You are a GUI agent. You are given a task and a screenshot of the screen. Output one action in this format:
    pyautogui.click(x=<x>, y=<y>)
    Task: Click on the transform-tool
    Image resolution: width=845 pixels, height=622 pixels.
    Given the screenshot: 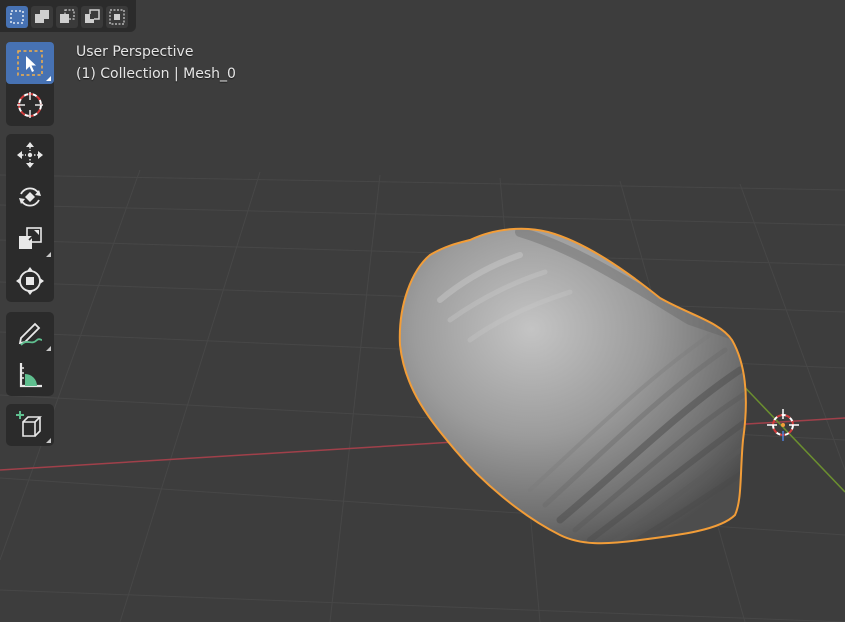 What is the action you would take?
    pyautogui.click(x=30, y=281)
    